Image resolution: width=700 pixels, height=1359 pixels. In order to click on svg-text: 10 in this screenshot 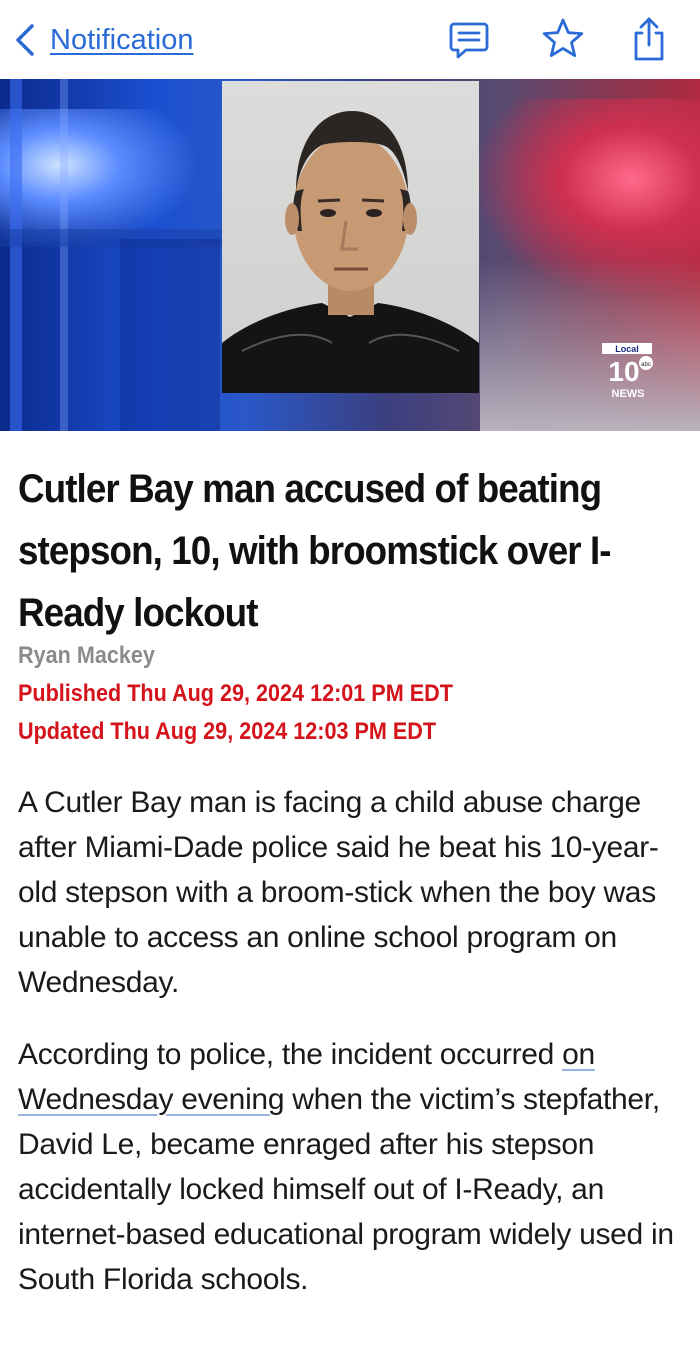, I will do `click(623, 371)`.